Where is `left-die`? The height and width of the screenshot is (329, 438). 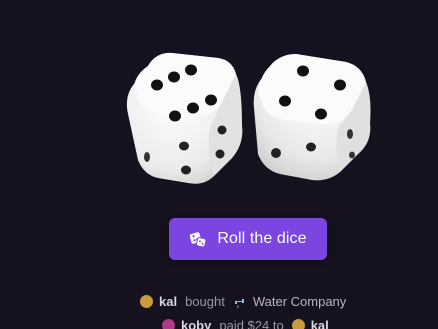
left-die is located at coordinates (184, 118).